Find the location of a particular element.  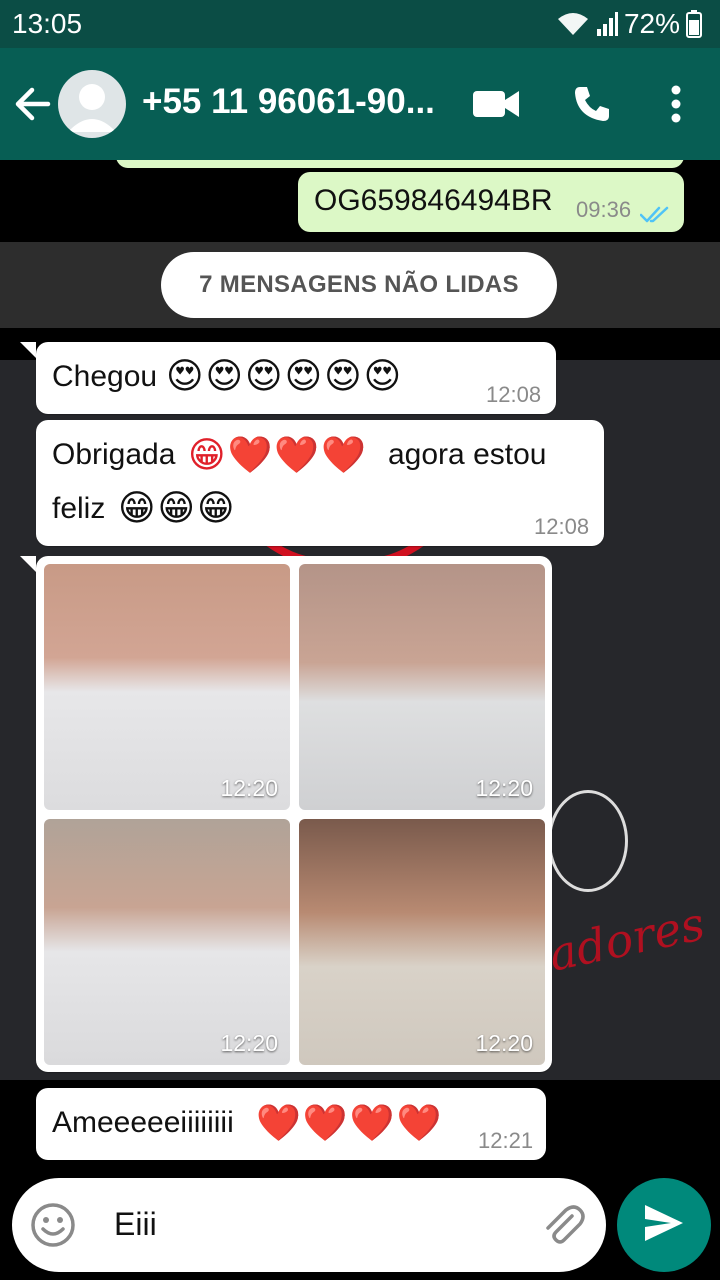

send-button is located at coordinates (664, 1225).